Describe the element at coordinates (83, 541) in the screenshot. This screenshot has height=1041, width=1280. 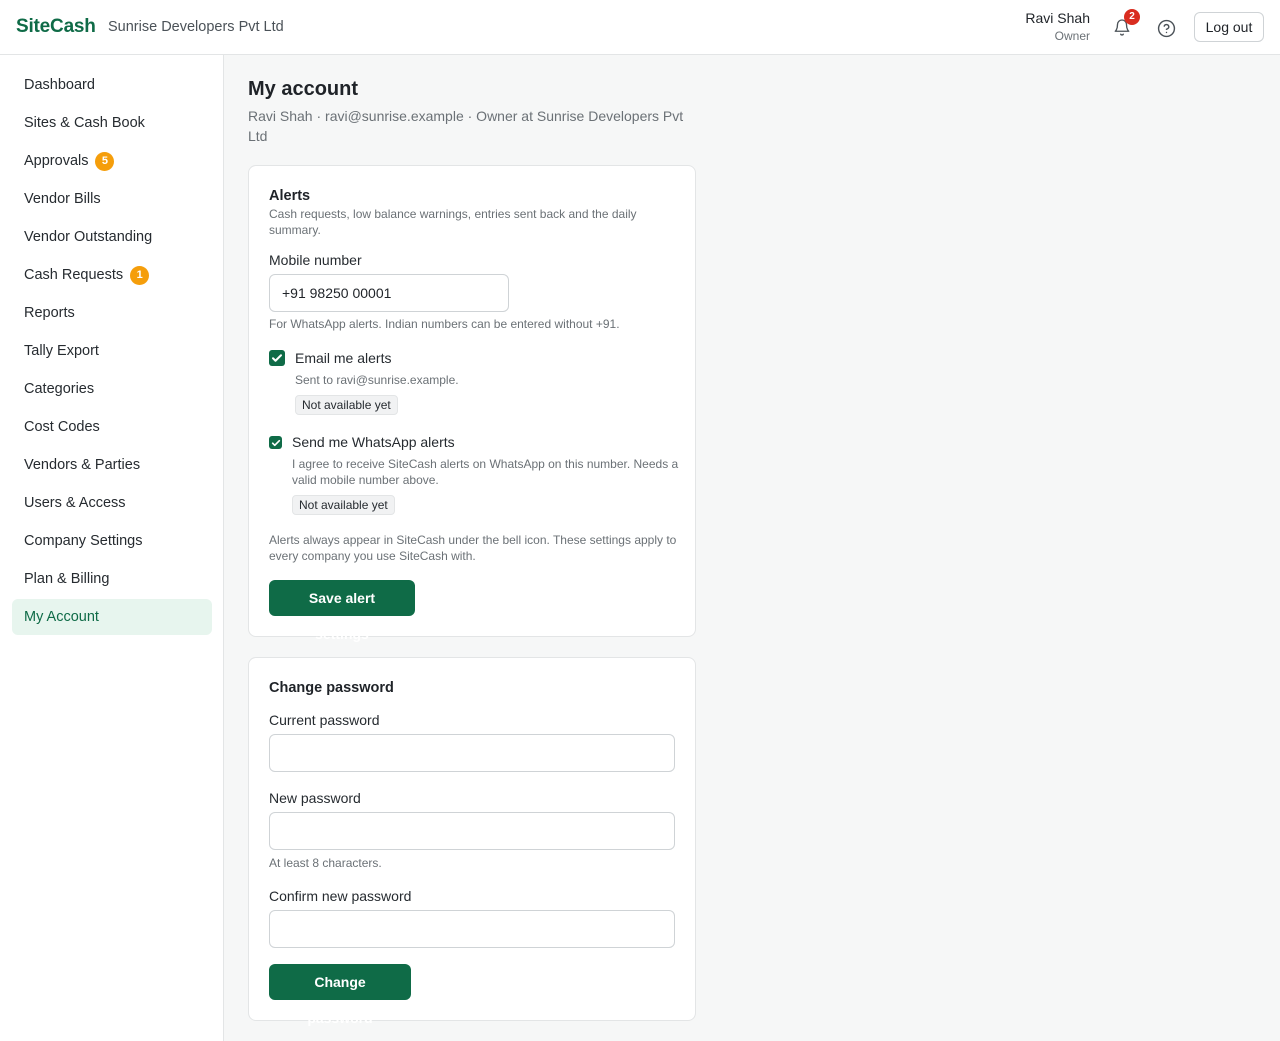
I see `sidebar-item-label: Company Settings` at that location.